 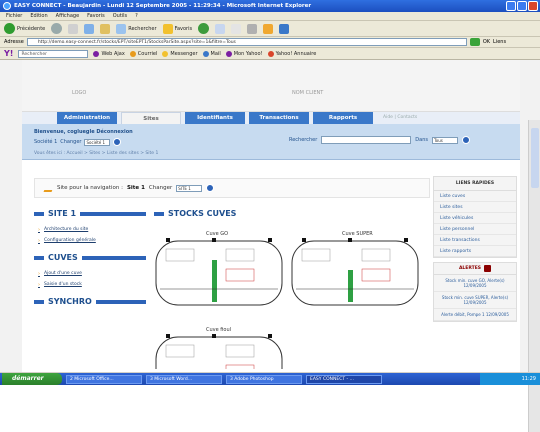 I want to click on tank-name-label: Cuve SUPER, so click(x=357, y=234).